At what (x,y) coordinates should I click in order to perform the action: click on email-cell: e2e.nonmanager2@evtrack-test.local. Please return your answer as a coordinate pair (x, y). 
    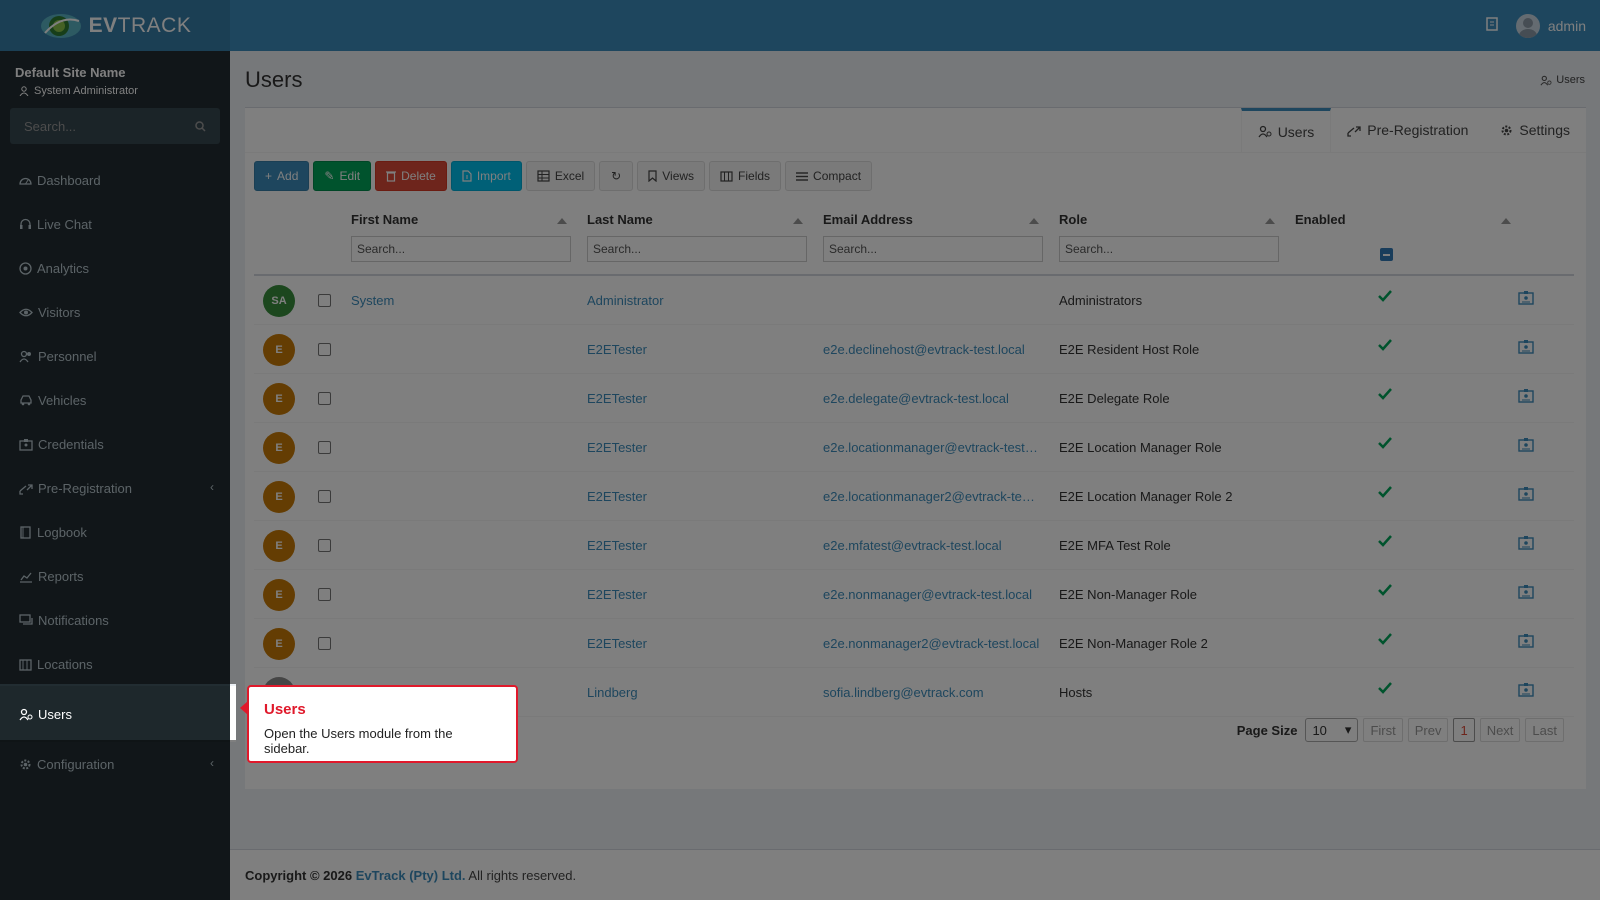
    Looking at the image, I should click on (932, 643).